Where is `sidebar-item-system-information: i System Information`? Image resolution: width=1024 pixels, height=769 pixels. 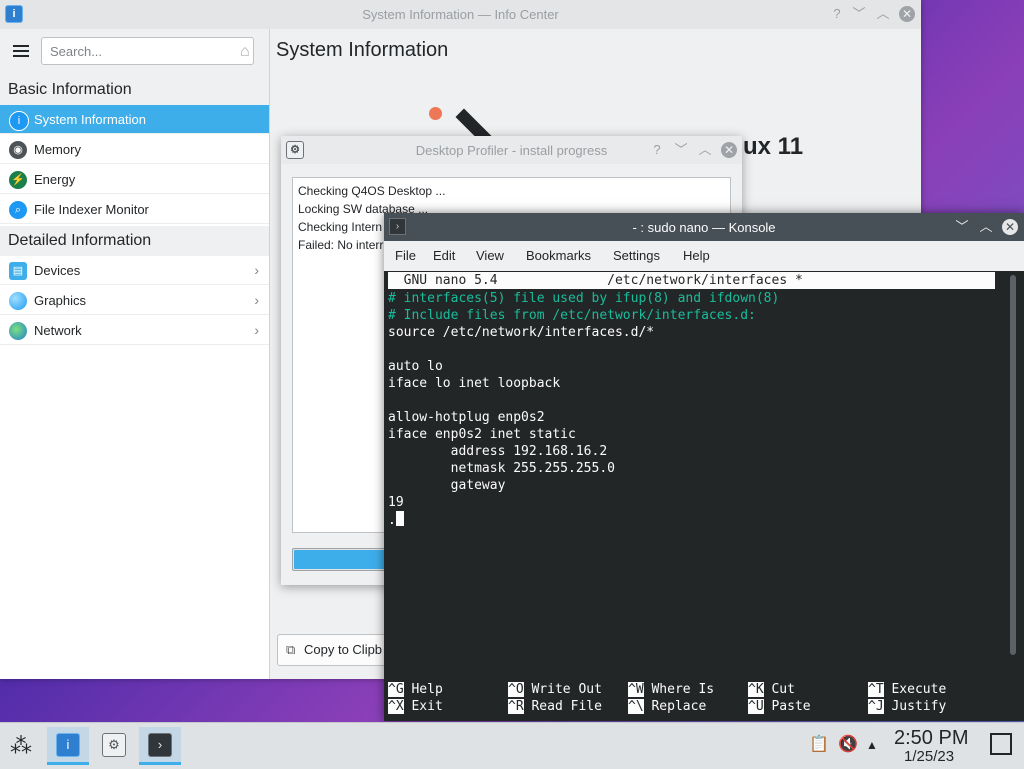
sidebar-item-system-information: i System Information is located at coordinates (134, 119).